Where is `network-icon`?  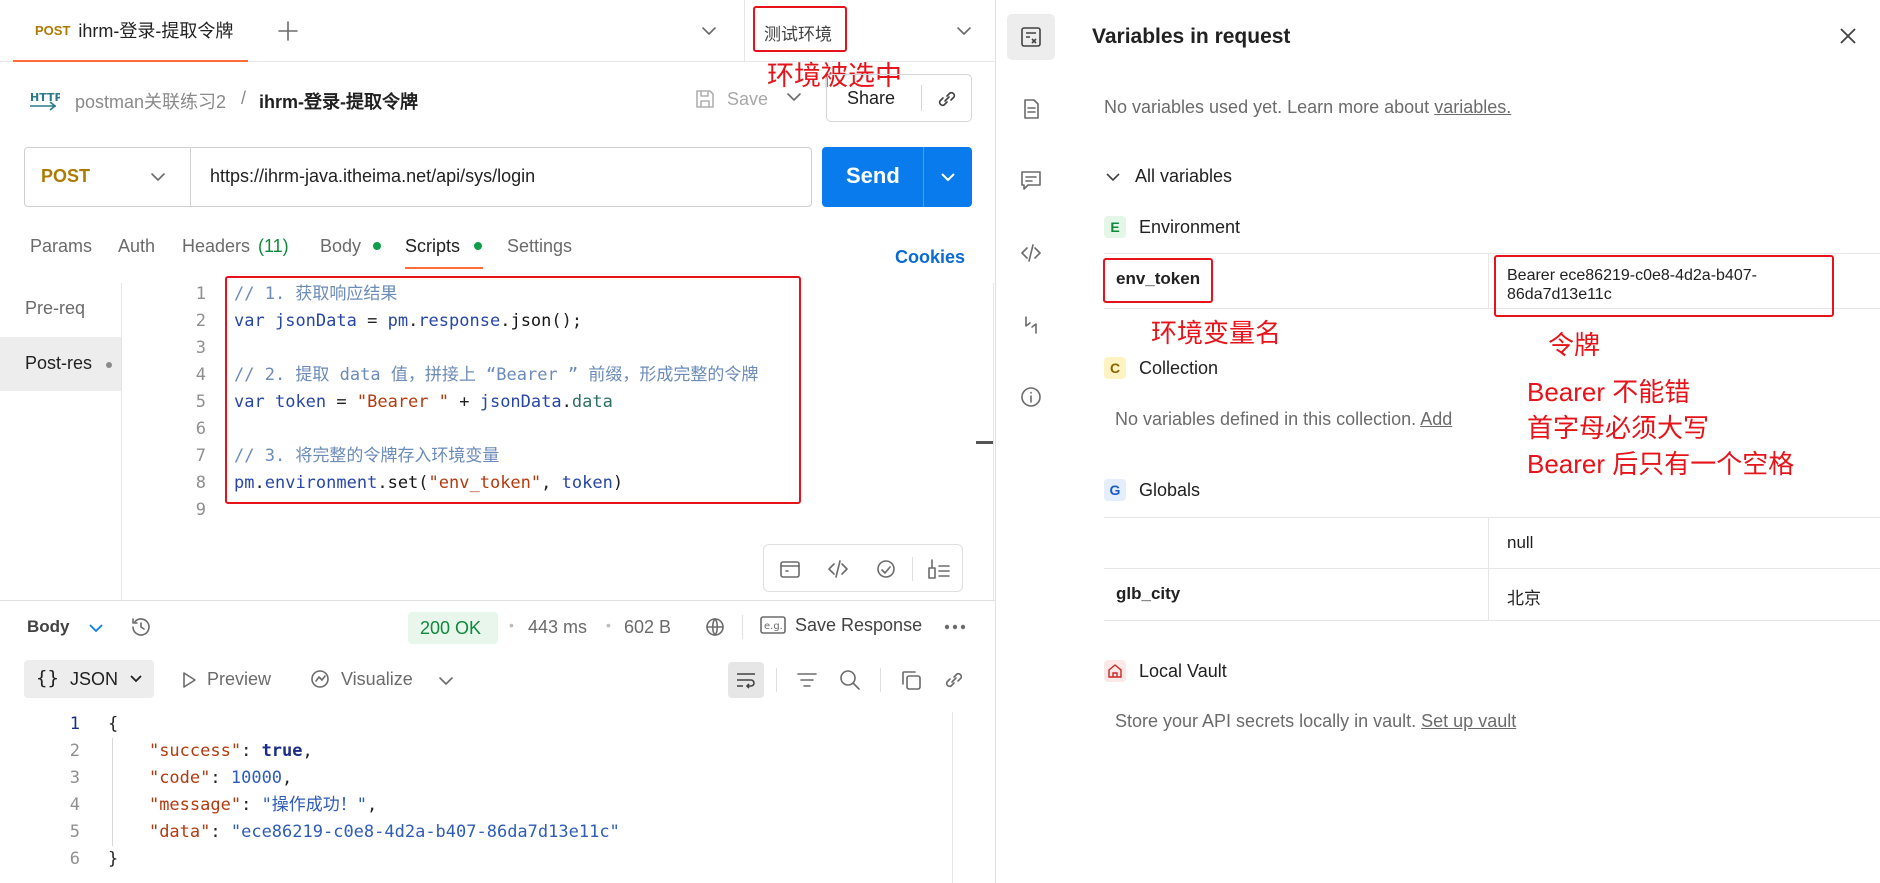
network-icon is located at coordinates (717, 627).